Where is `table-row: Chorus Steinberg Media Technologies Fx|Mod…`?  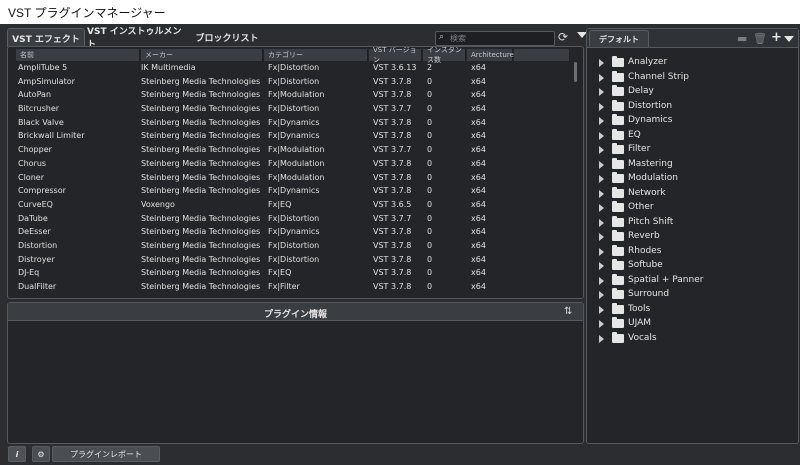 table-row: Chorus Steinberg Media Technologies Fx|Mod… is located at coordinates (296, 165).